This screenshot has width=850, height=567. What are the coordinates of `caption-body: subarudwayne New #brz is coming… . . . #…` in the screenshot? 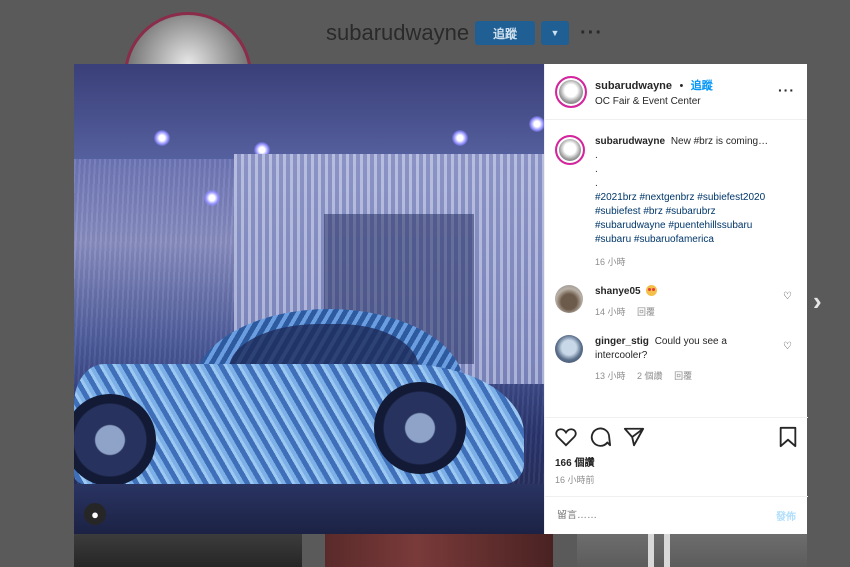 It's located at (681, 202).